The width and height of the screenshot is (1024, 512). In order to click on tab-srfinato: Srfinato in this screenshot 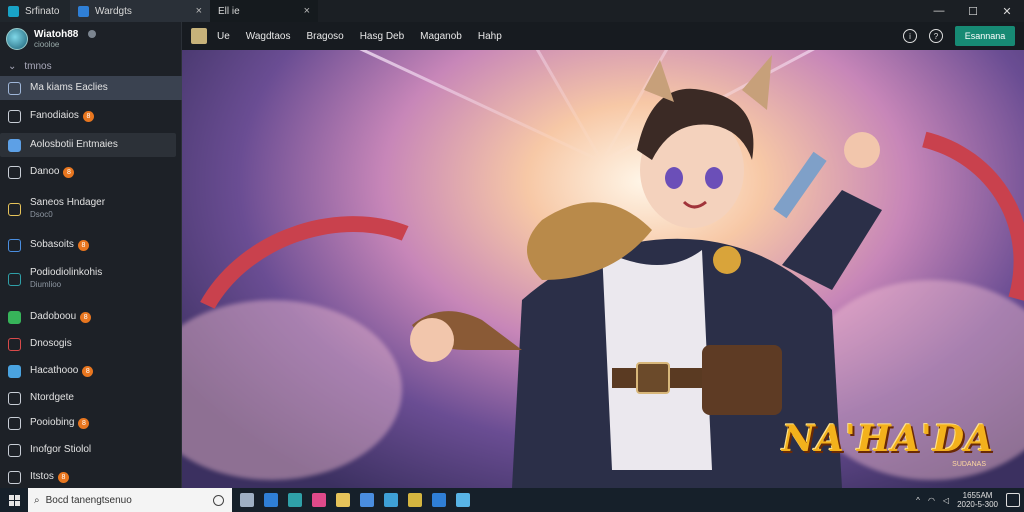, I will do `click(35, 11)`.